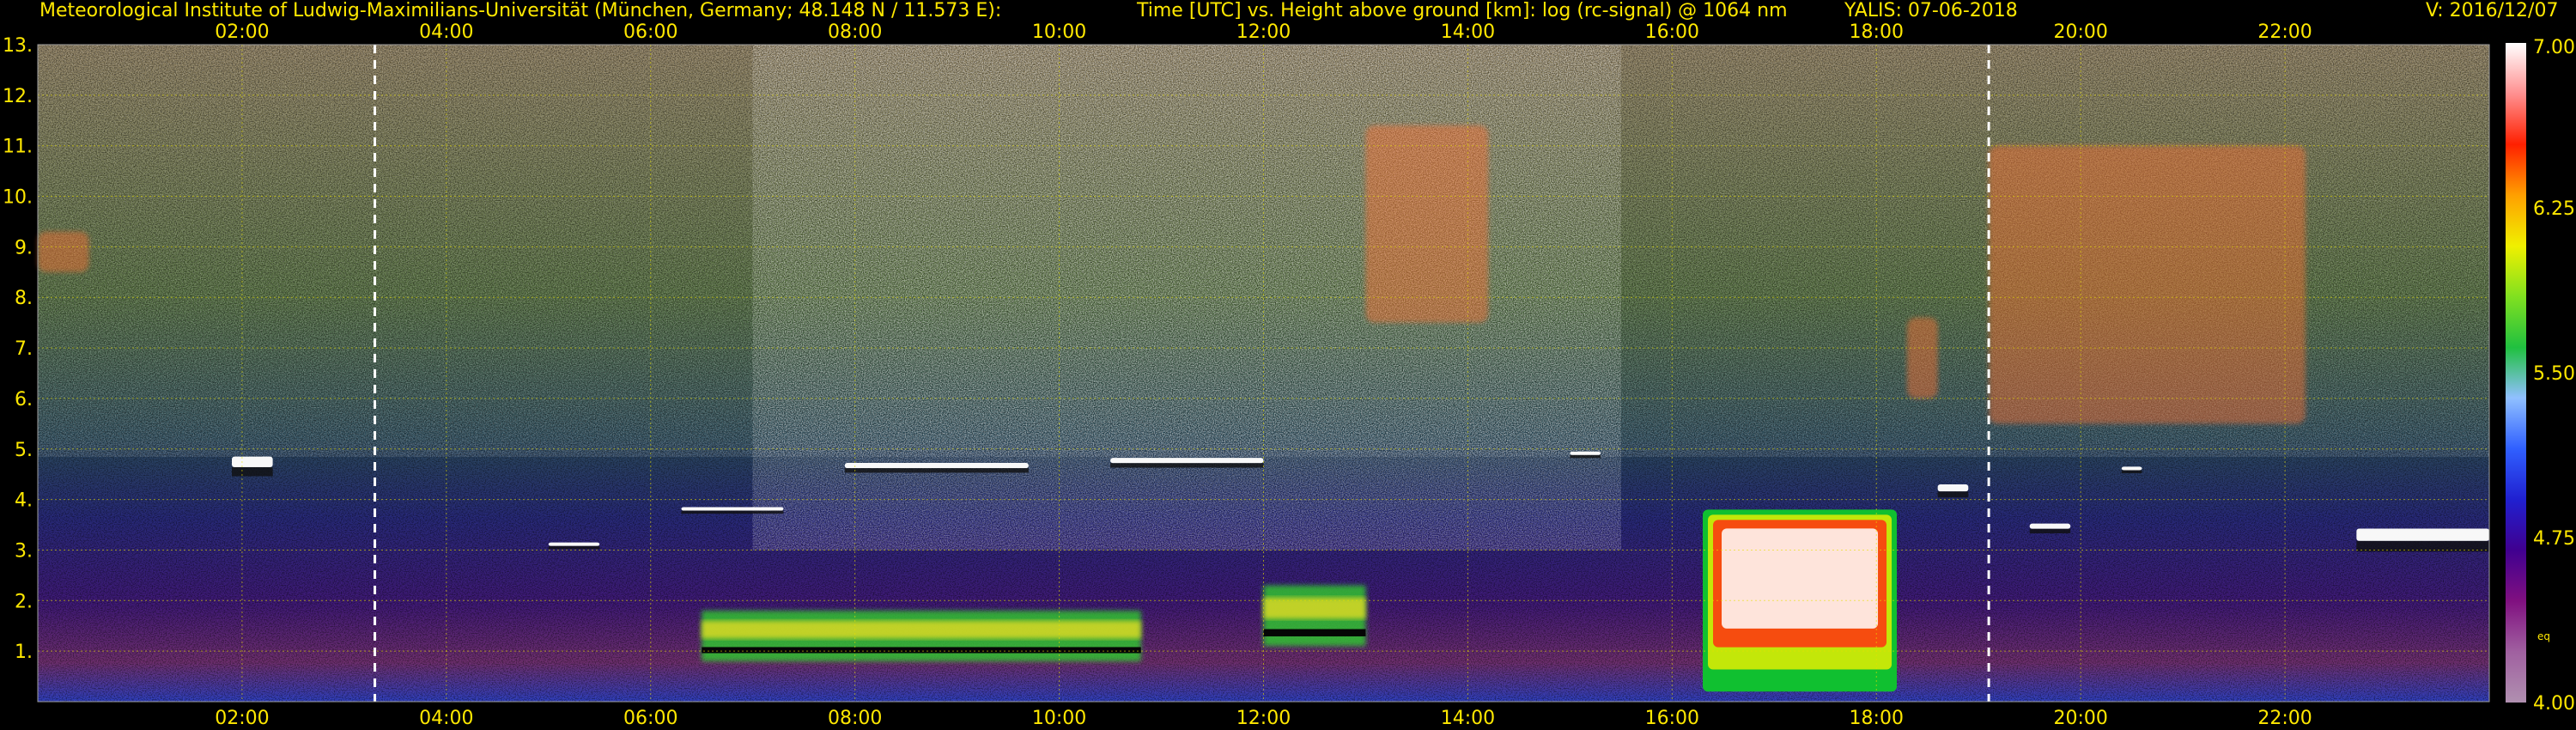  What do you see at coordinates (1468, 32) in the screenshot?
I see `x-tick-label-top: 14:00` at bounding box center [1468, 32].